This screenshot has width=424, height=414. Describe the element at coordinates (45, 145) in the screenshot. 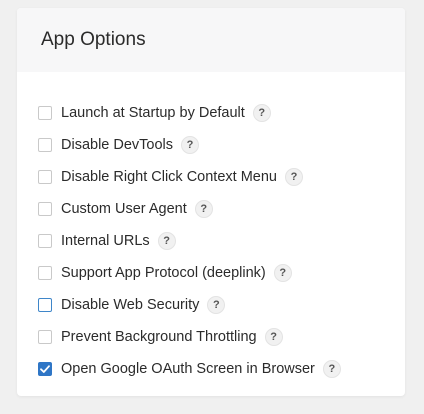

I see `disable-devtools-checkbox` at that location.